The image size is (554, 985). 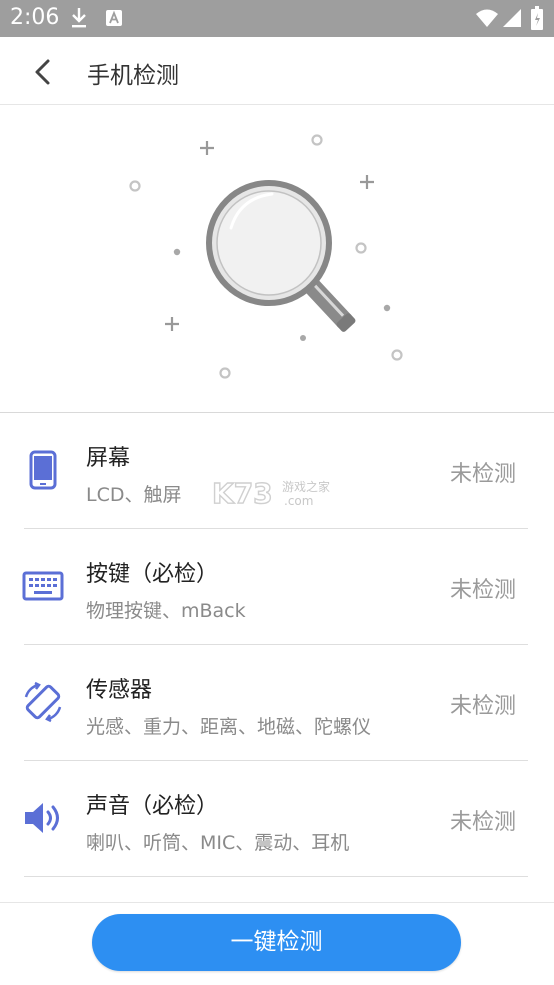 I want to click on watermark-brand: K73, so click(x=242, y=493).